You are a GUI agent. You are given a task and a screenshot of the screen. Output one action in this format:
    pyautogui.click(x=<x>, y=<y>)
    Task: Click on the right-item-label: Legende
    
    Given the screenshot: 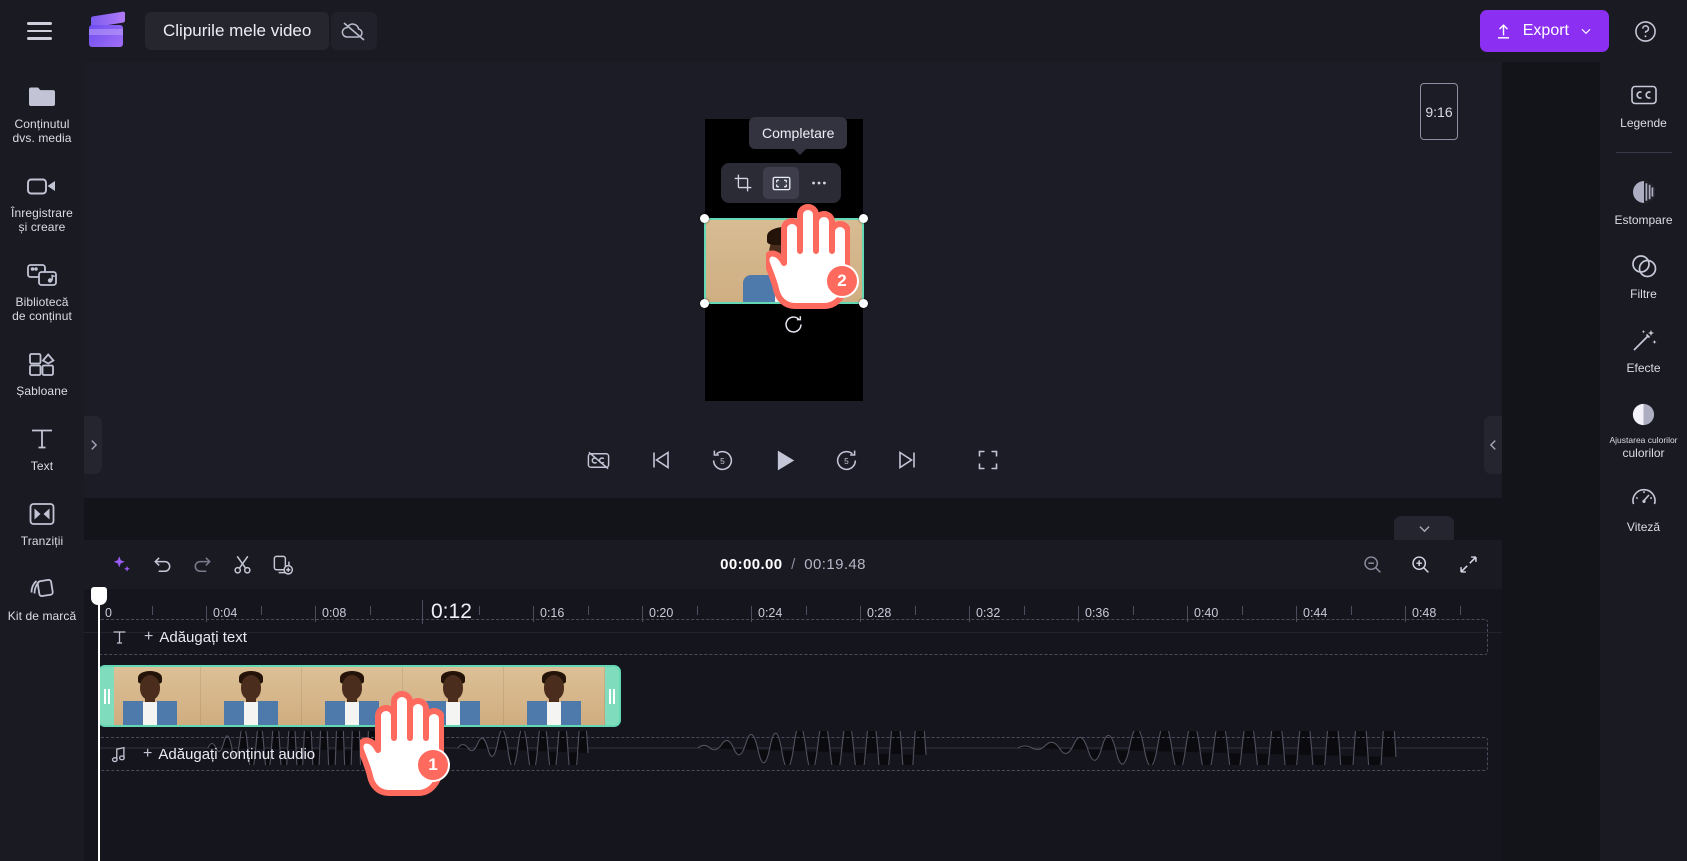 What is the action you would take?
    pyautogui.click(x=1643, y=123)
    